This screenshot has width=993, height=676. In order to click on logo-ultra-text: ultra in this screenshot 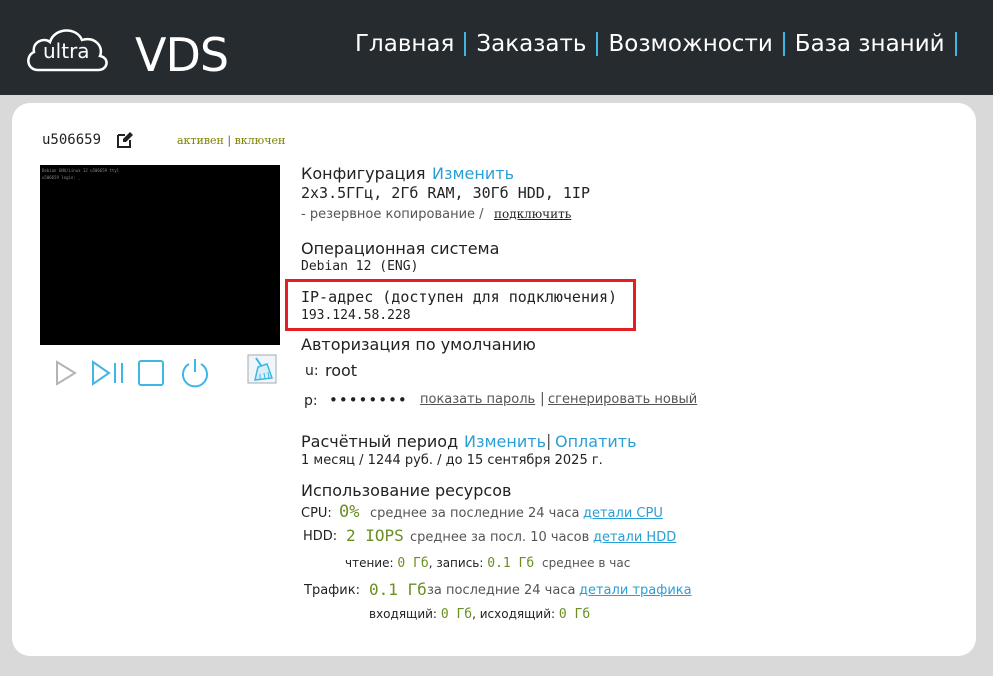, I will do `click(66, 51)`.